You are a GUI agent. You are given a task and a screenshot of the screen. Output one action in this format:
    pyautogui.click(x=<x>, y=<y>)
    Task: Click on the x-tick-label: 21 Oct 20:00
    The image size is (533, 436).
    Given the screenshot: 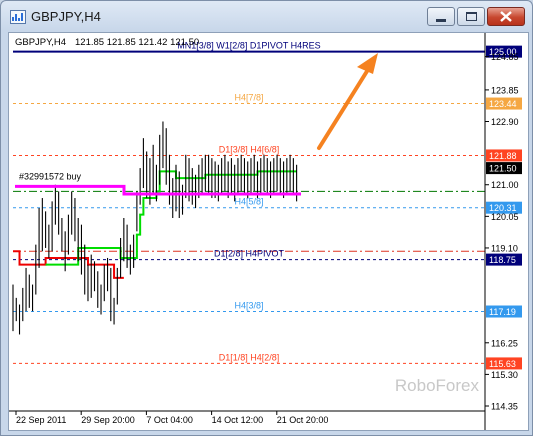 What is the action you would take?
    pyautogui.click(x=303, y=420)
    